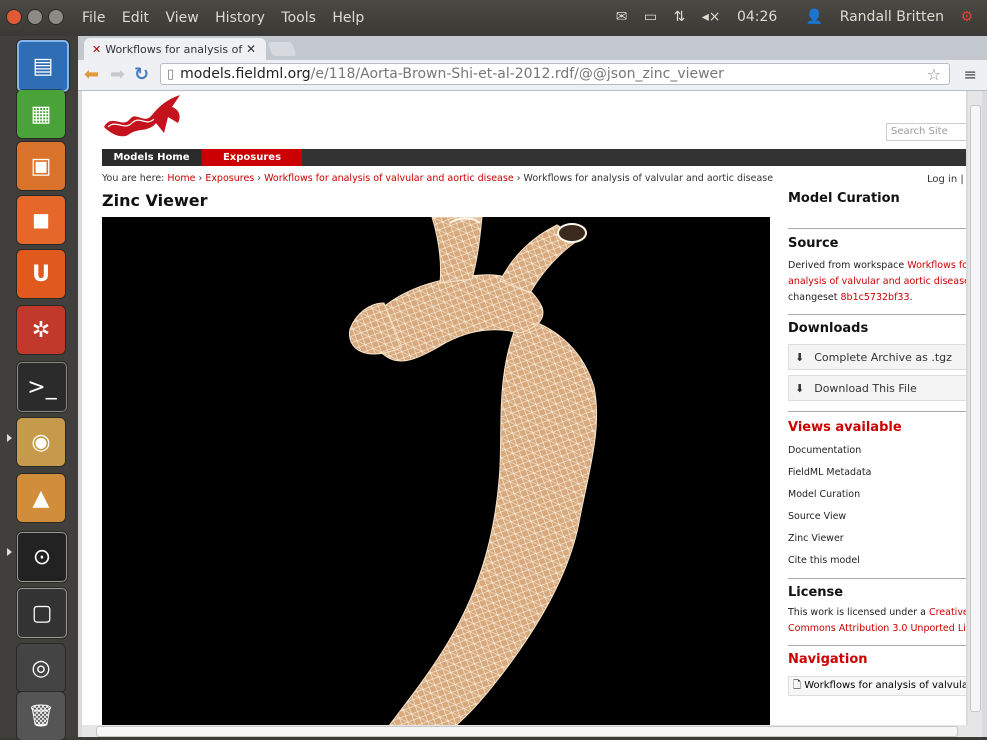  What do you see at coordinates (35, 17) in the screenshot?
I see `window-minimize-button` at bounding box center [35, 17].